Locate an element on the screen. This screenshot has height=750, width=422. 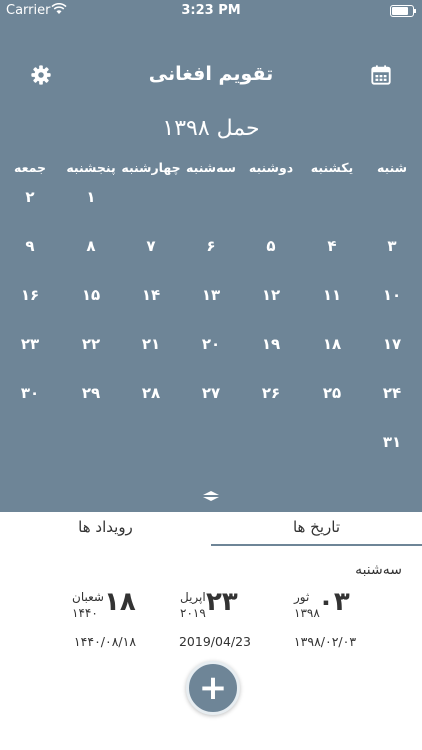
lunar-year: ۱۴۴۰ is located at coordinates (85, 613).